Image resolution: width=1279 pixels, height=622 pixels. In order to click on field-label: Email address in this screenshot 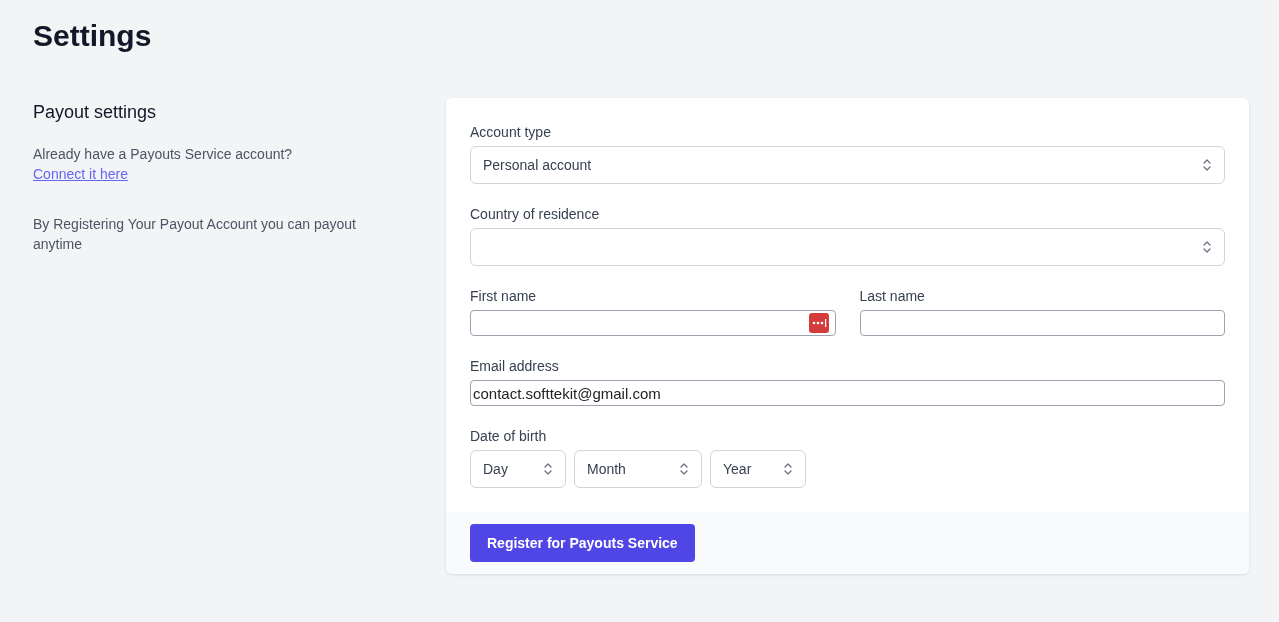, I will do `click(515, 366)`.